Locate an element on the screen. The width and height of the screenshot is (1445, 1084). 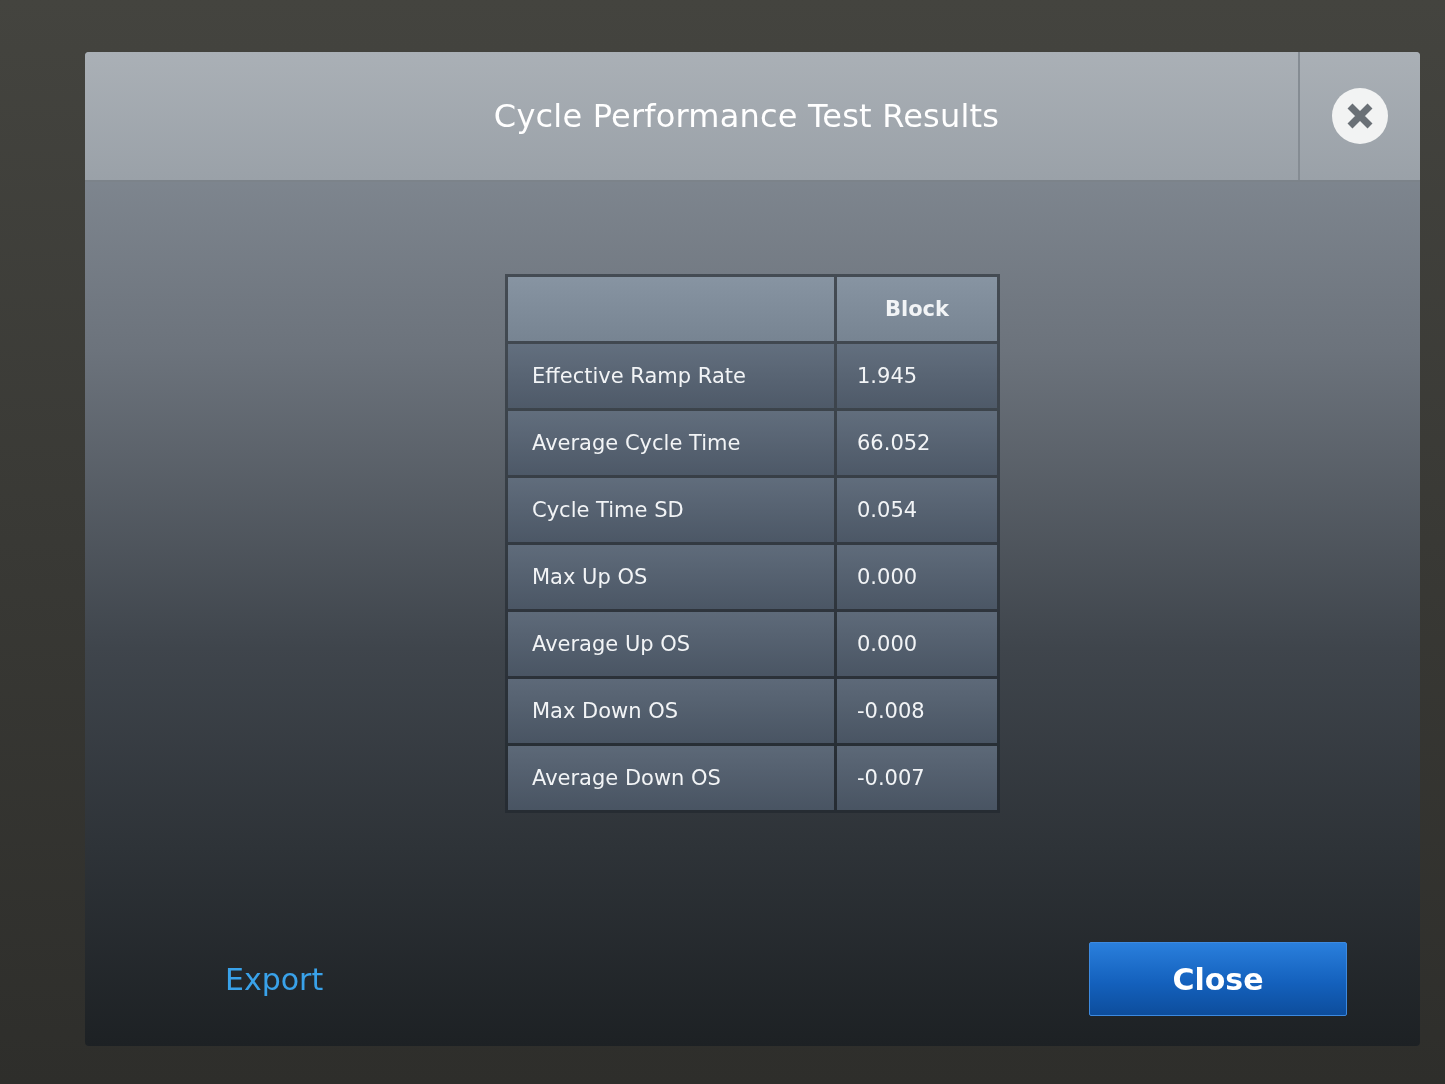
close-button: Close is located at coordinates (1218, 979).